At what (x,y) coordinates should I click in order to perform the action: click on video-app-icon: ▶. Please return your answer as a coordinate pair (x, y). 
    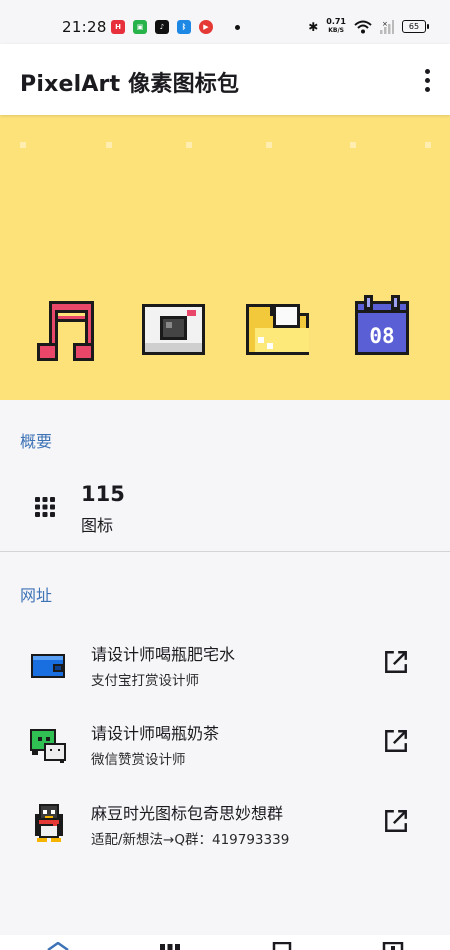
    Looking at the image, I should click on (206, 27).